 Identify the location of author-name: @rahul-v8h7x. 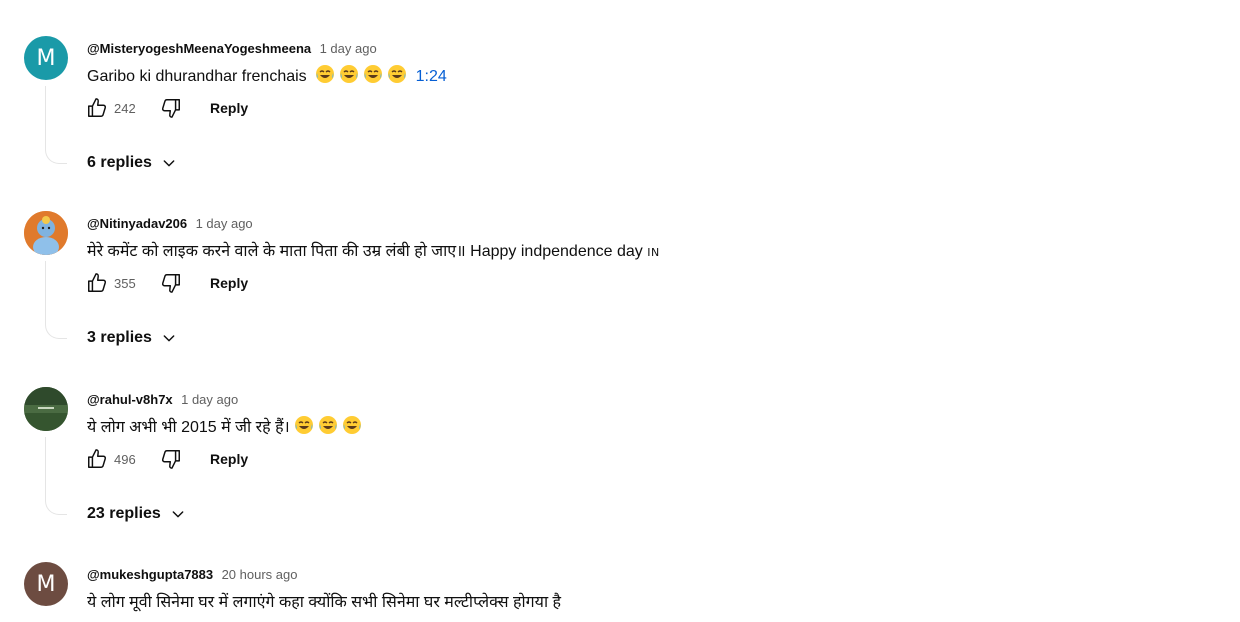
(130, 399).